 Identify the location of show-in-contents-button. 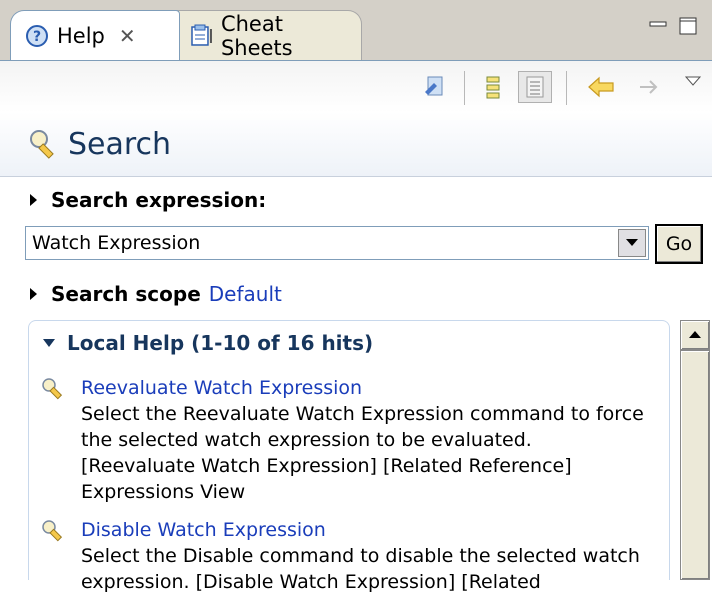
(435, 87).